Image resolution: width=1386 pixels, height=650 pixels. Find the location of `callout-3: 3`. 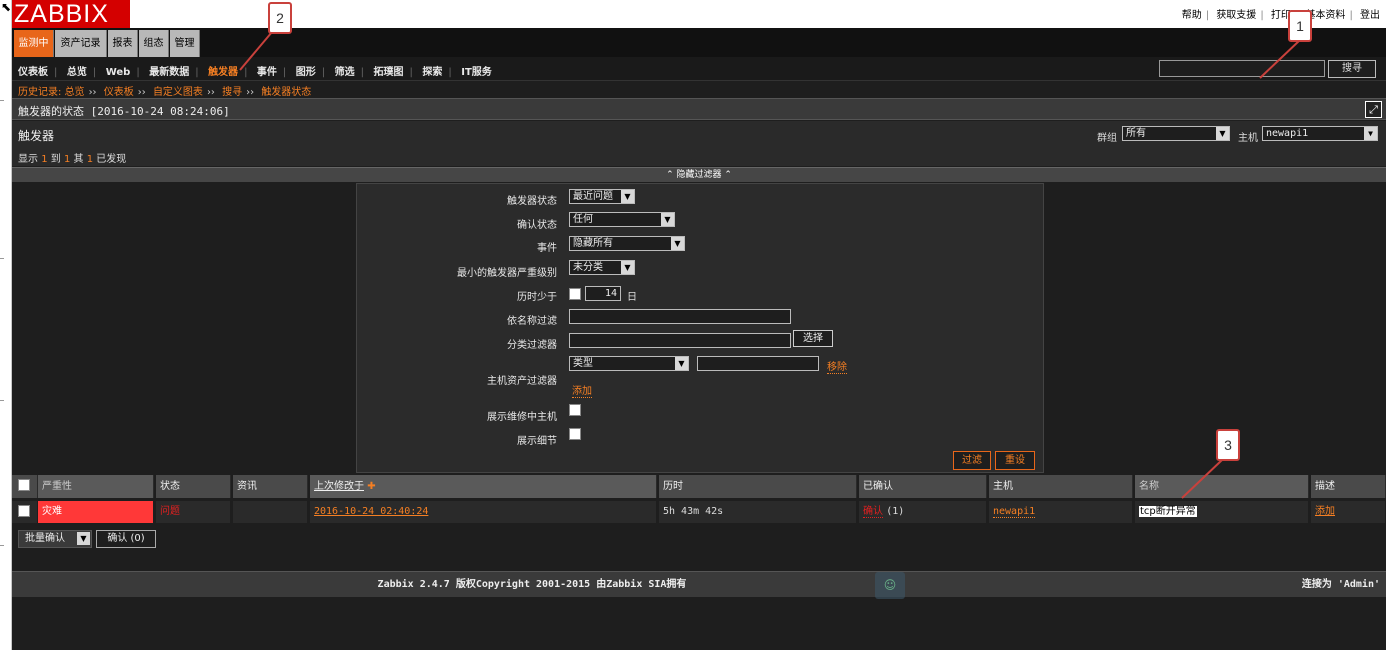

callout-3: 3 is located at coordinates (1228, 445).